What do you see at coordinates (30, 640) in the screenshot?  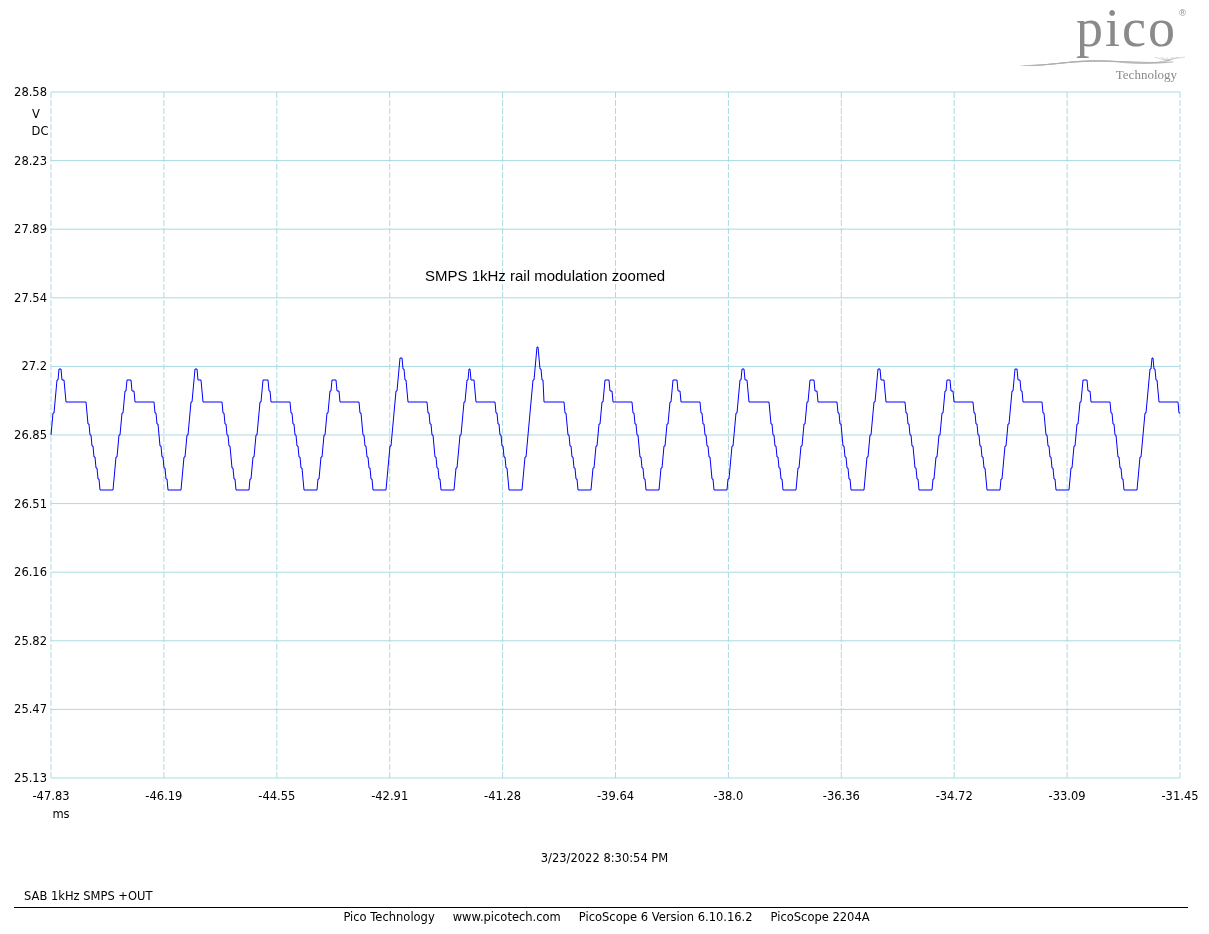 I see `y-tick-label: 25.82` at bounding box center [30, 640].